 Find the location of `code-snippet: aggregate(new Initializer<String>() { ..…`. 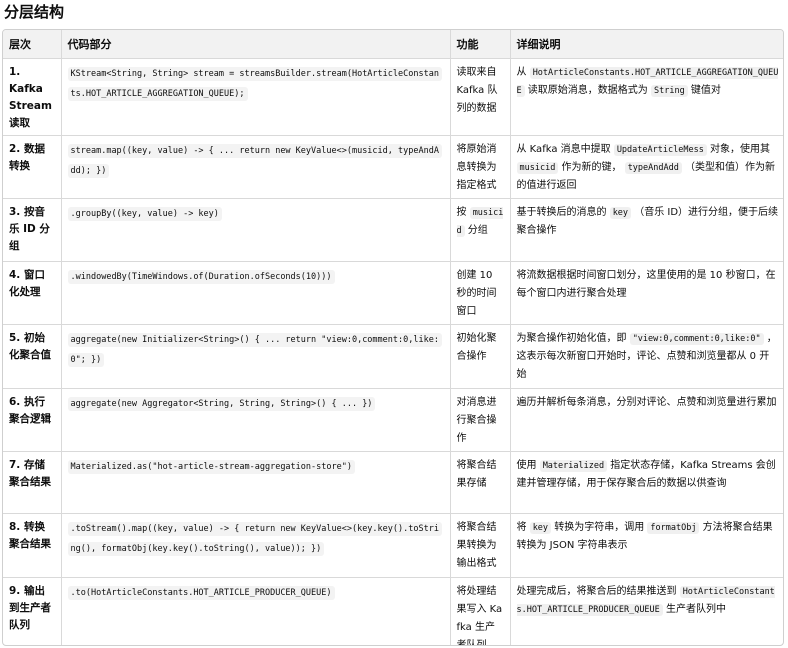

code-snippet: aggregate(new Initializer<String>() { ..… is located at coordinates (254, 350).